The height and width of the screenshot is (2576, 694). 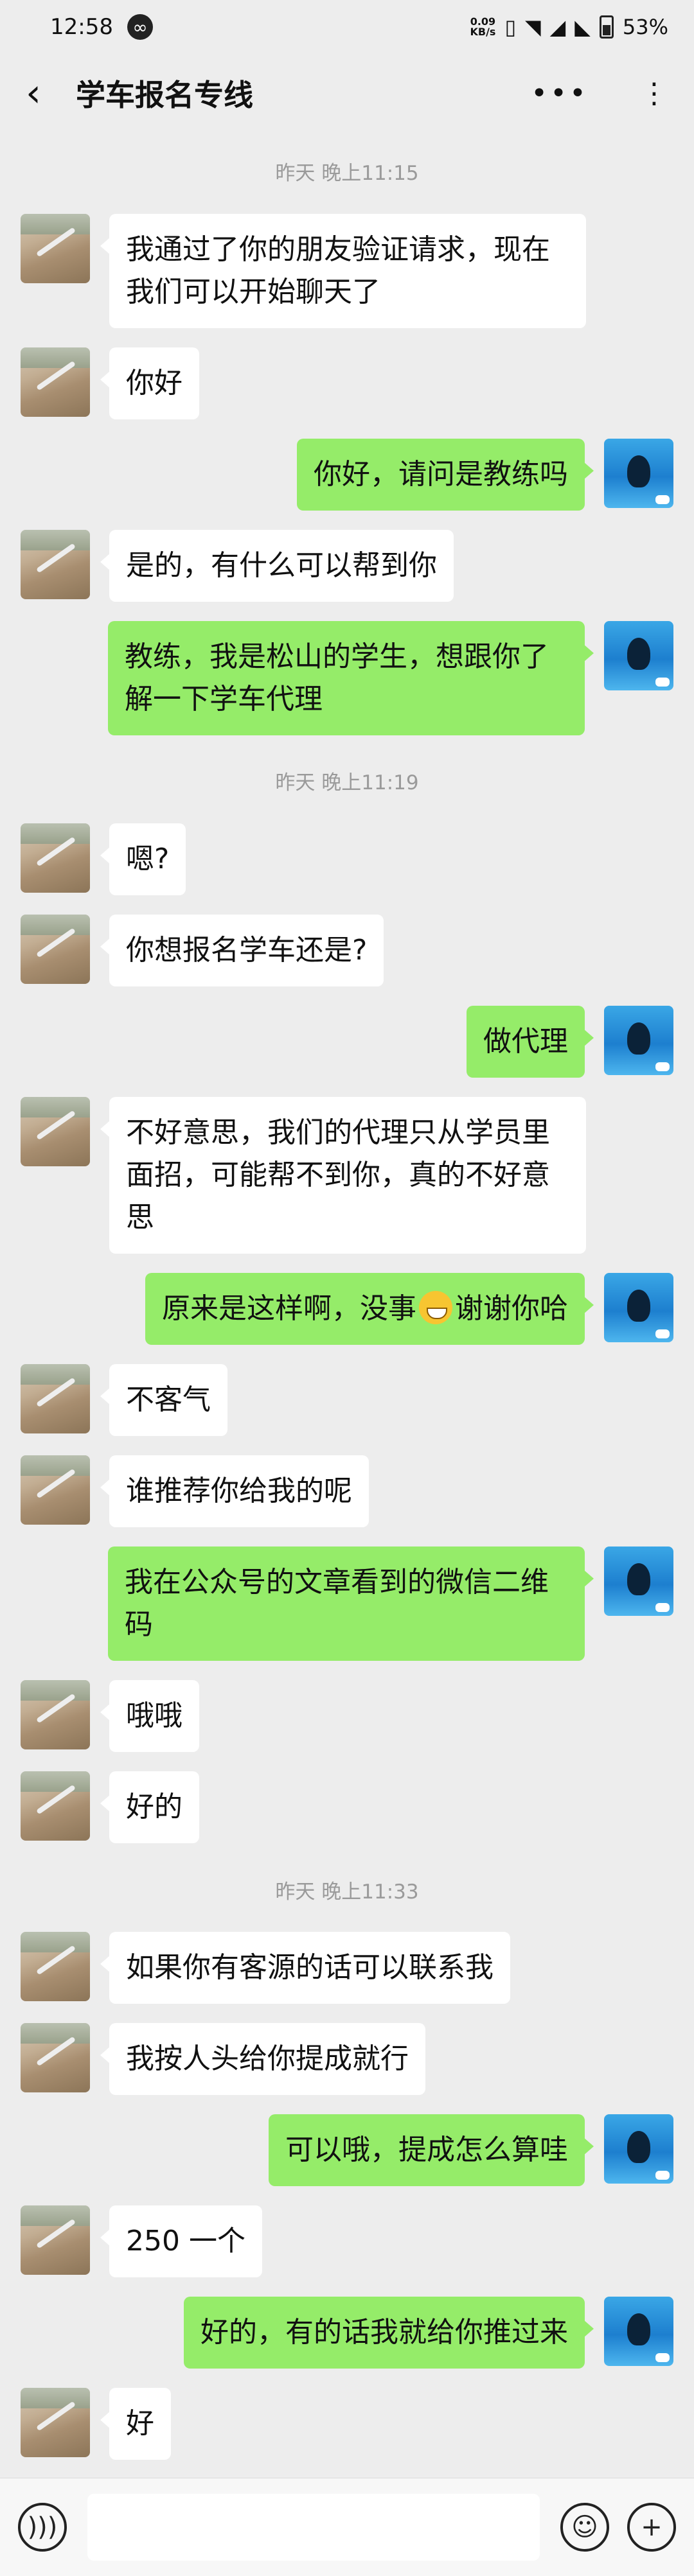 What do you see at coordinates (164, 95) in the screenshot?
I see `chat-title: 学车报名专线` at bounding box center [164, 95].